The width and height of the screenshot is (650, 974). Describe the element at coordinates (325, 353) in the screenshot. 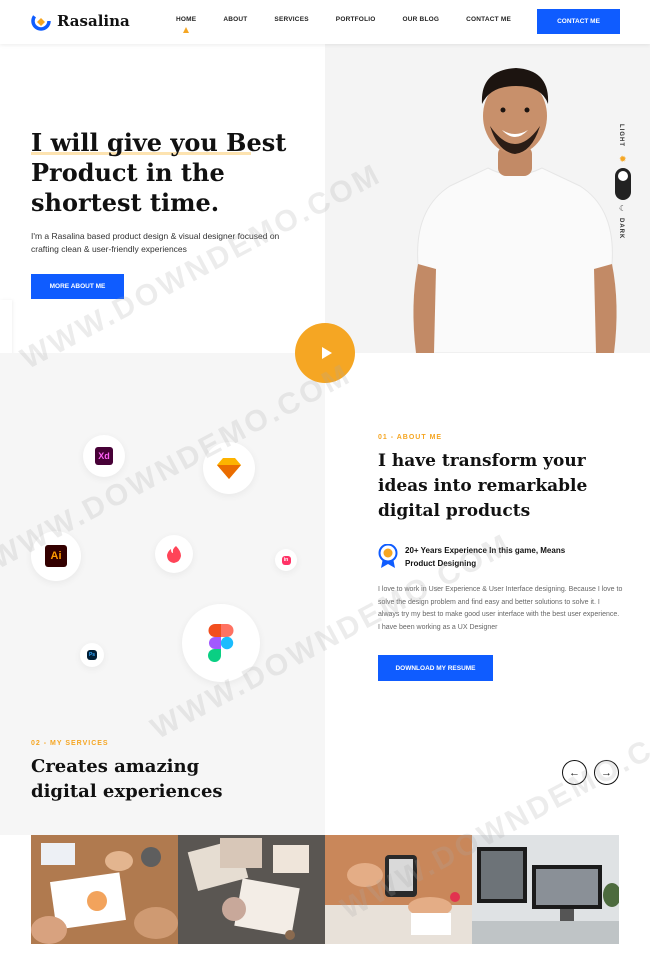

I see `play-video-button` at that location.